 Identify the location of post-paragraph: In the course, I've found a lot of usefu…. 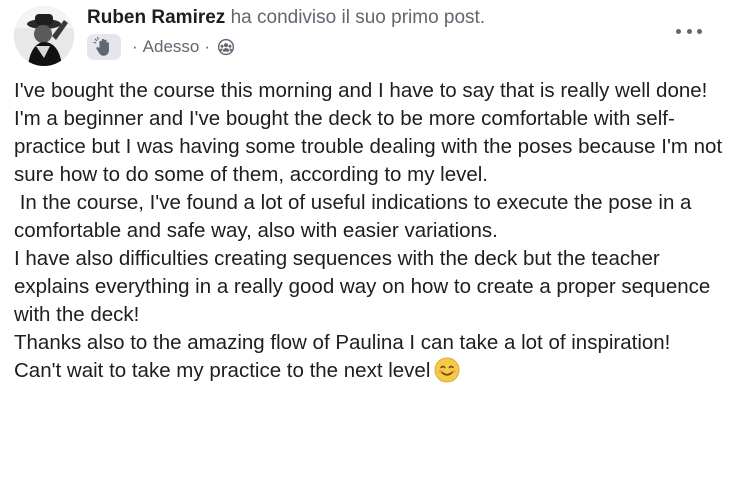
(356, 216).